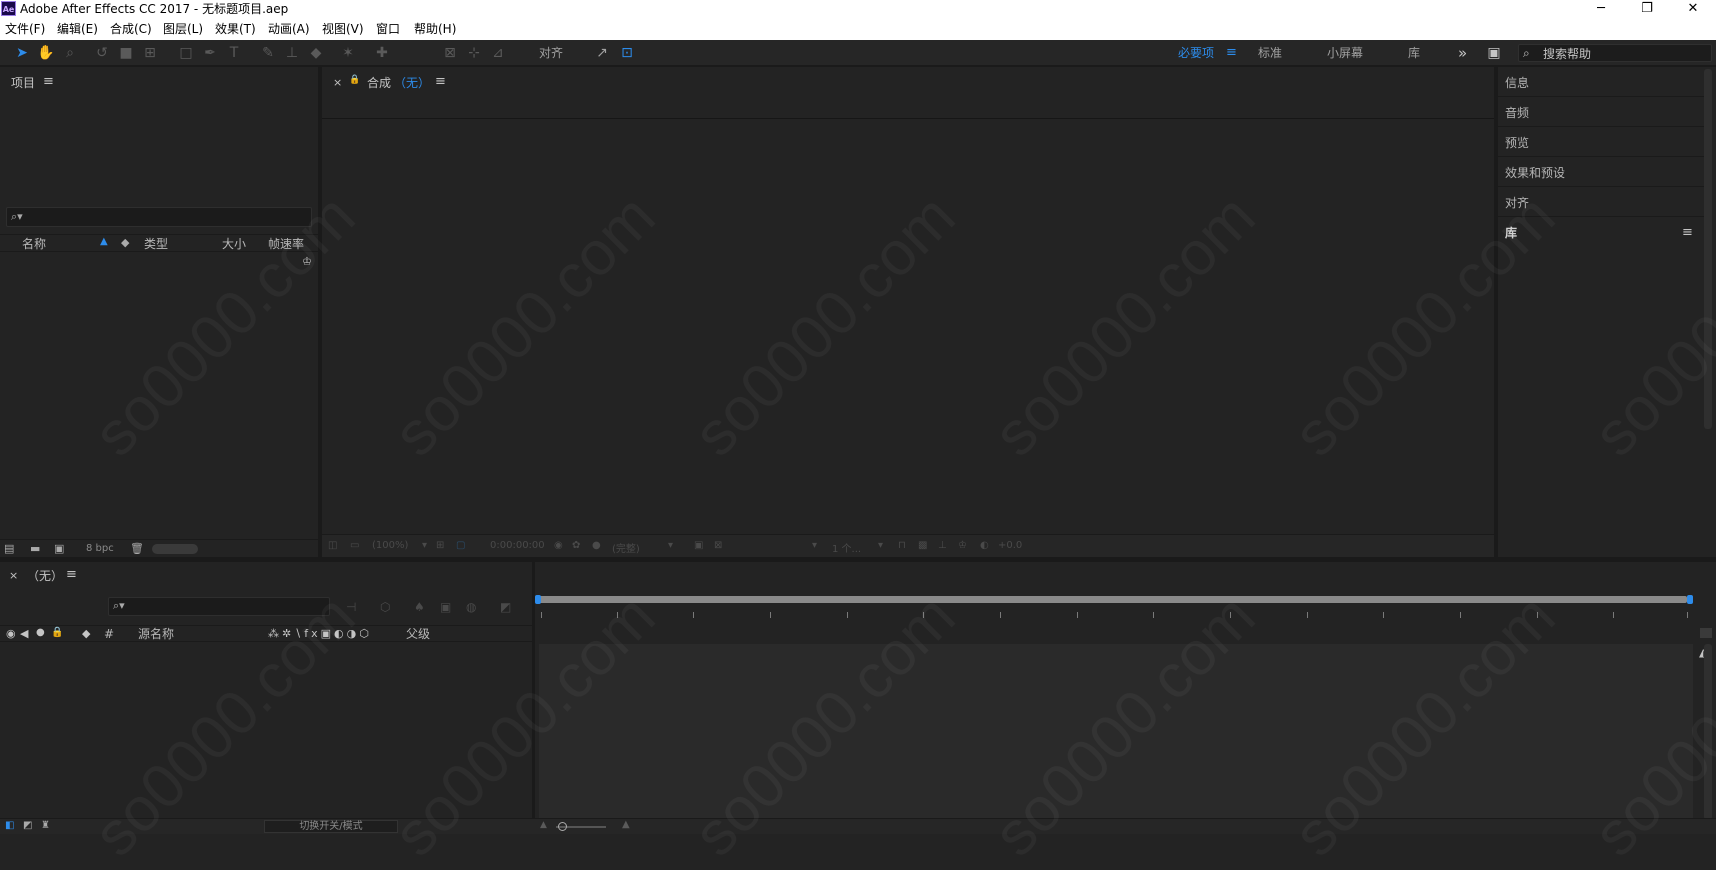  Describe the element at coordinates (627, 53) in the screenshot. I see `snap-feature-icon: ⊡` at that location.